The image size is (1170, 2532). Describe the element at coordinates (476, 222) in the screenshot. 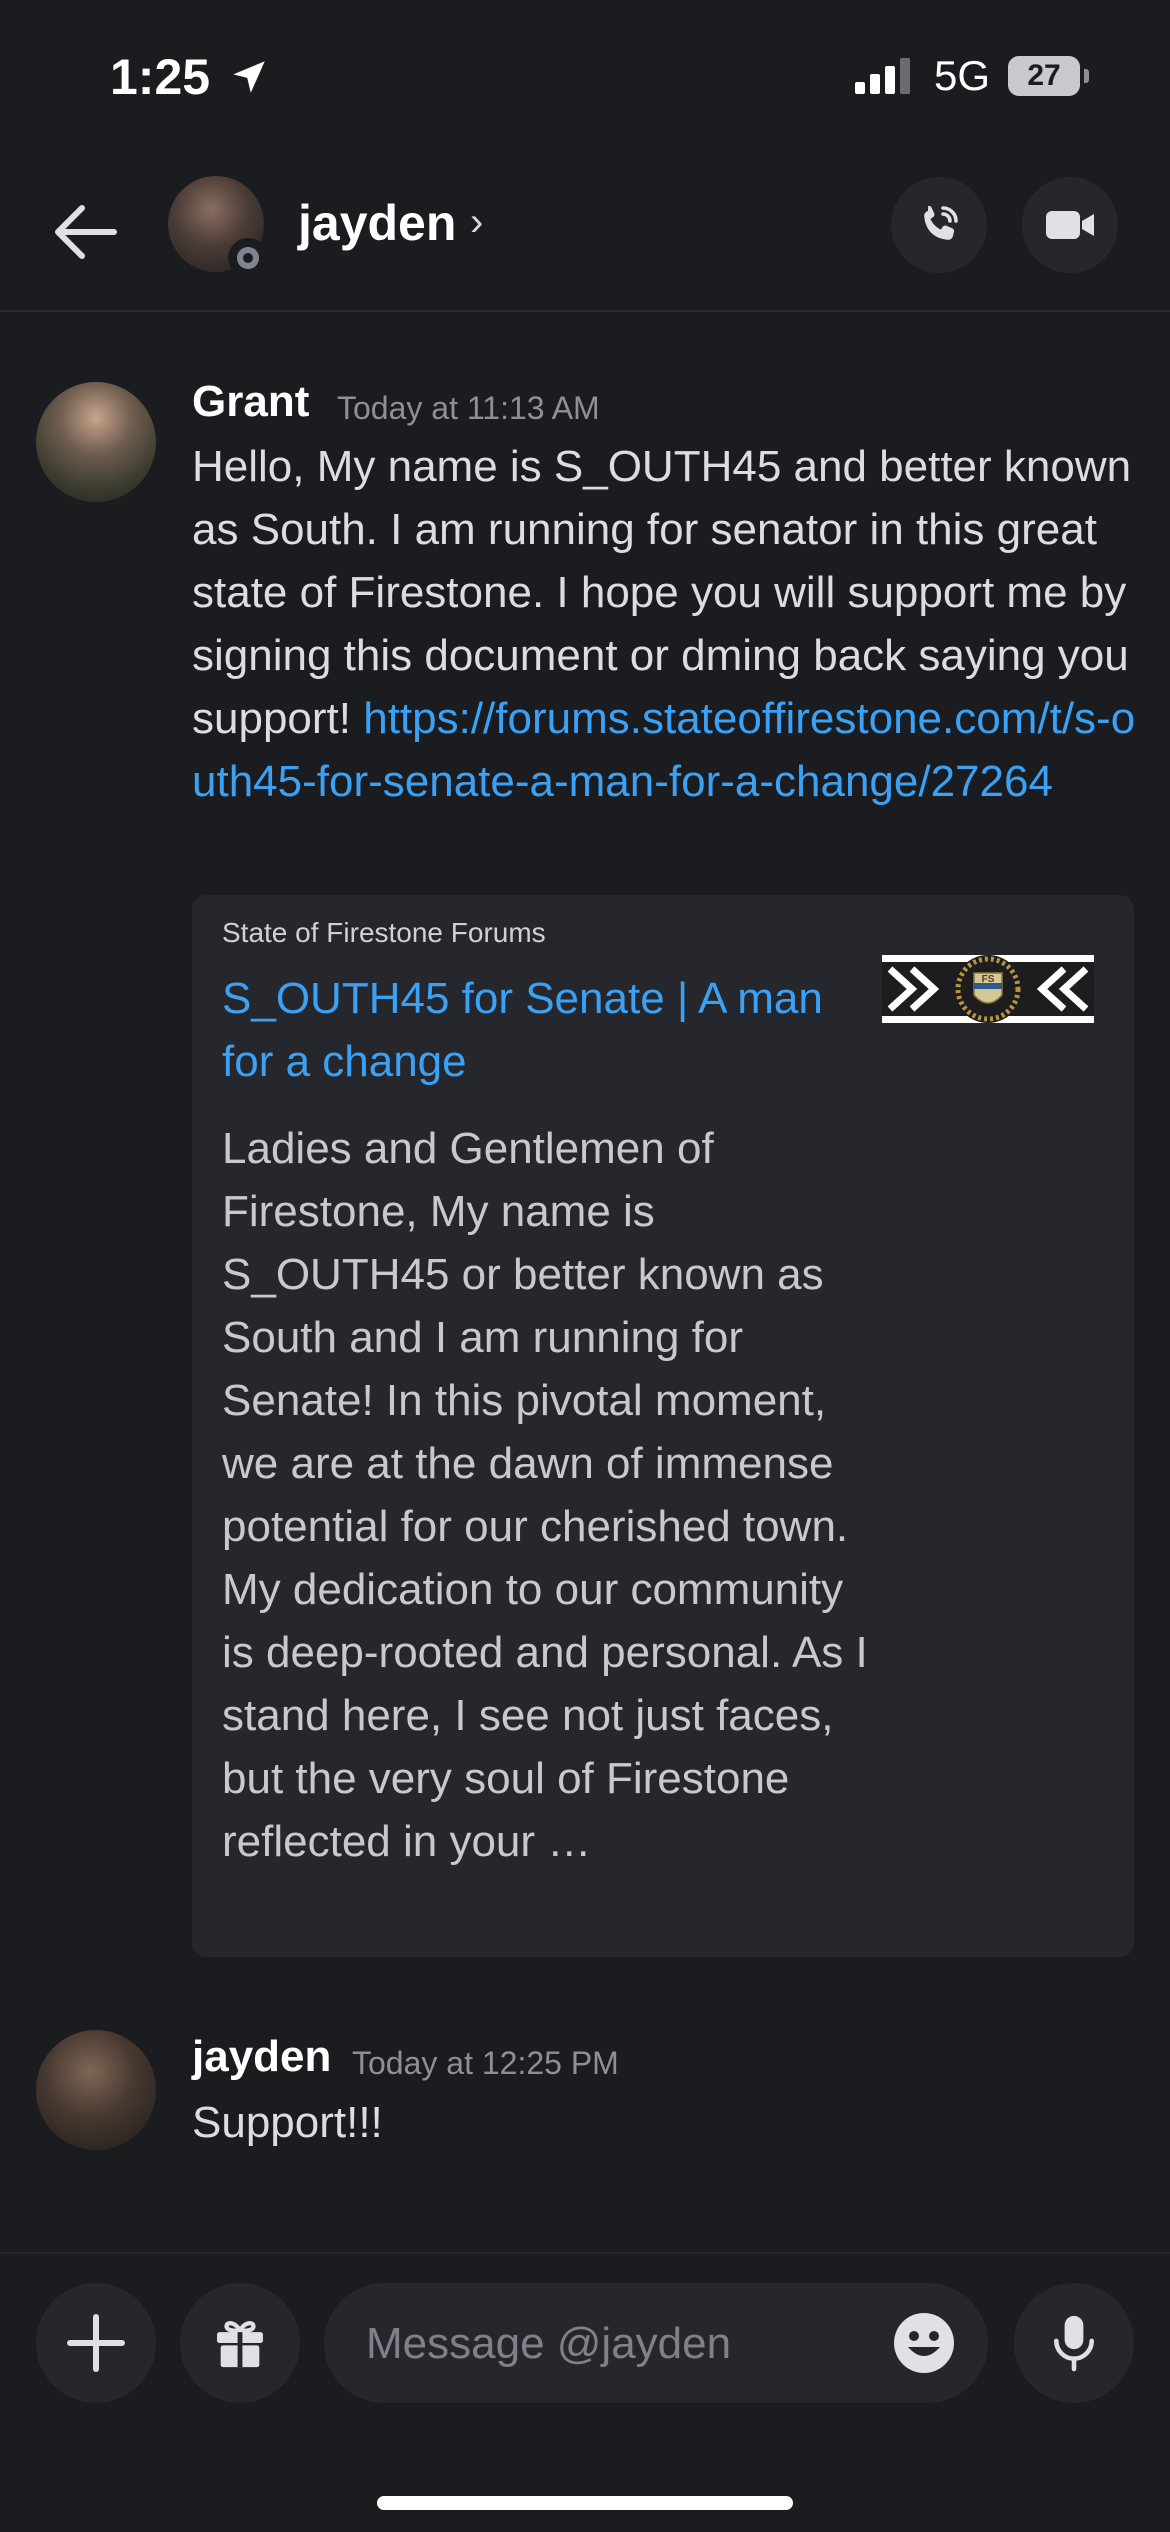

I see `chevron-right-icon: ›` at that location.